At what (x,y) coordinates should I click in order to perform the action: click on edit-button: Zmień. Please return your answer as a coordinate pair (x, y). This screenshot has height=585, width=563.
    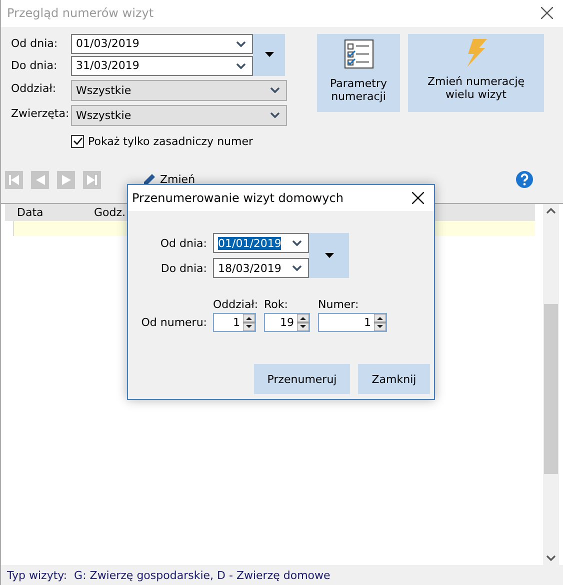
    Looking at the image, I should click on (169, 179).